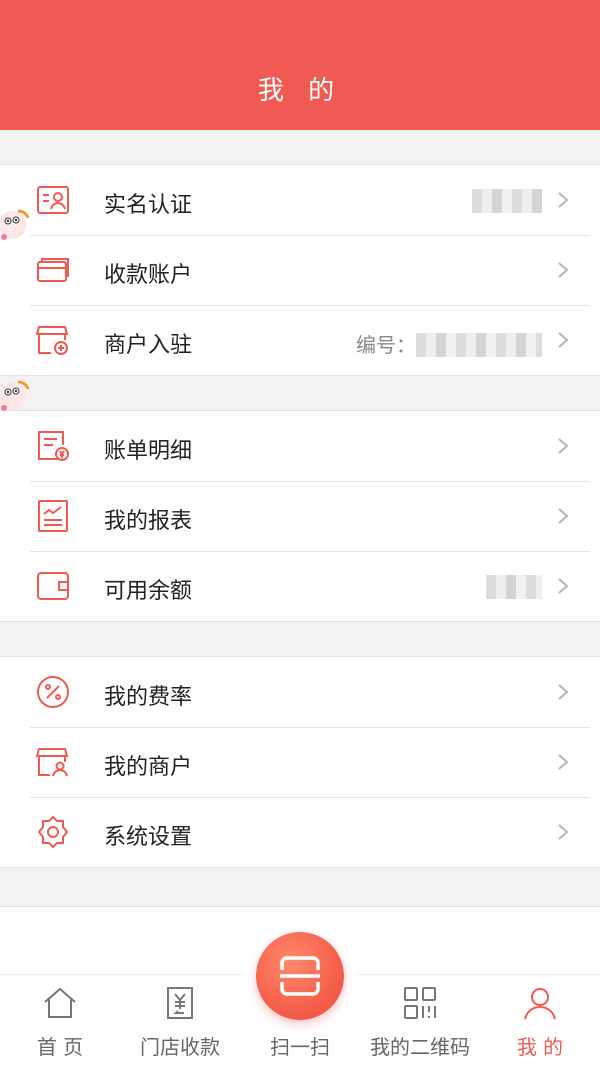  I want to click on page-title: 我 的, so click(300, 91).